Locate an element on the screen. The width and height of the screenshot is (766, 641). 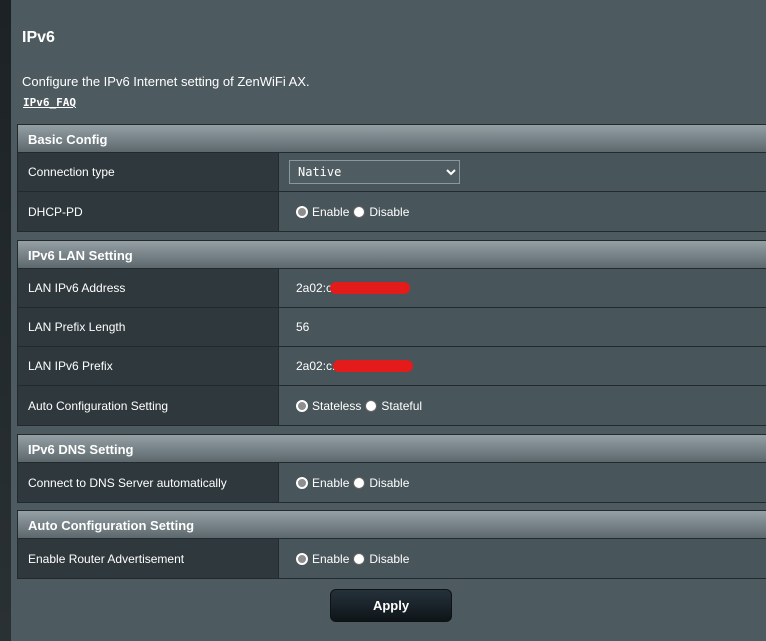
radio-label: Stateful is located at coordinates (402, 405).